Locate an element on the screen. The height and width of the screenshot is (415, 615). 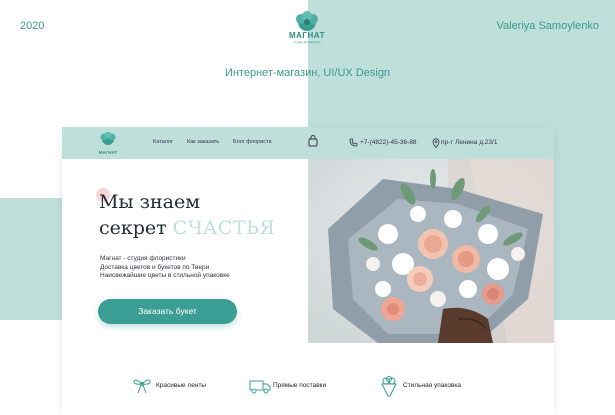
hero-title-line2: секрет СЧАСТЬЯ is located at coordinates (187, 228).